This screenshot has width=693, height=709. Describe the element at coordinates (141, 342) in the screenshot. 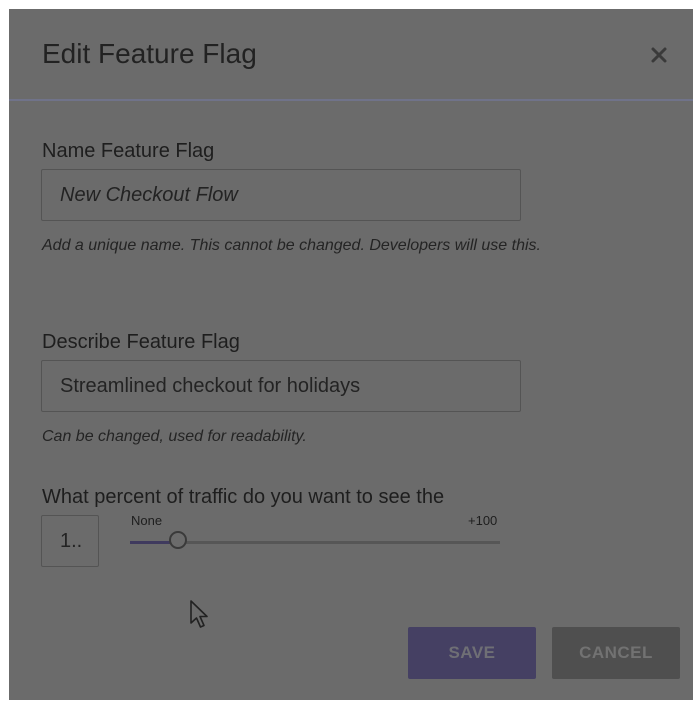

I see `description-field-label: Describe Feature Flag` at that location.